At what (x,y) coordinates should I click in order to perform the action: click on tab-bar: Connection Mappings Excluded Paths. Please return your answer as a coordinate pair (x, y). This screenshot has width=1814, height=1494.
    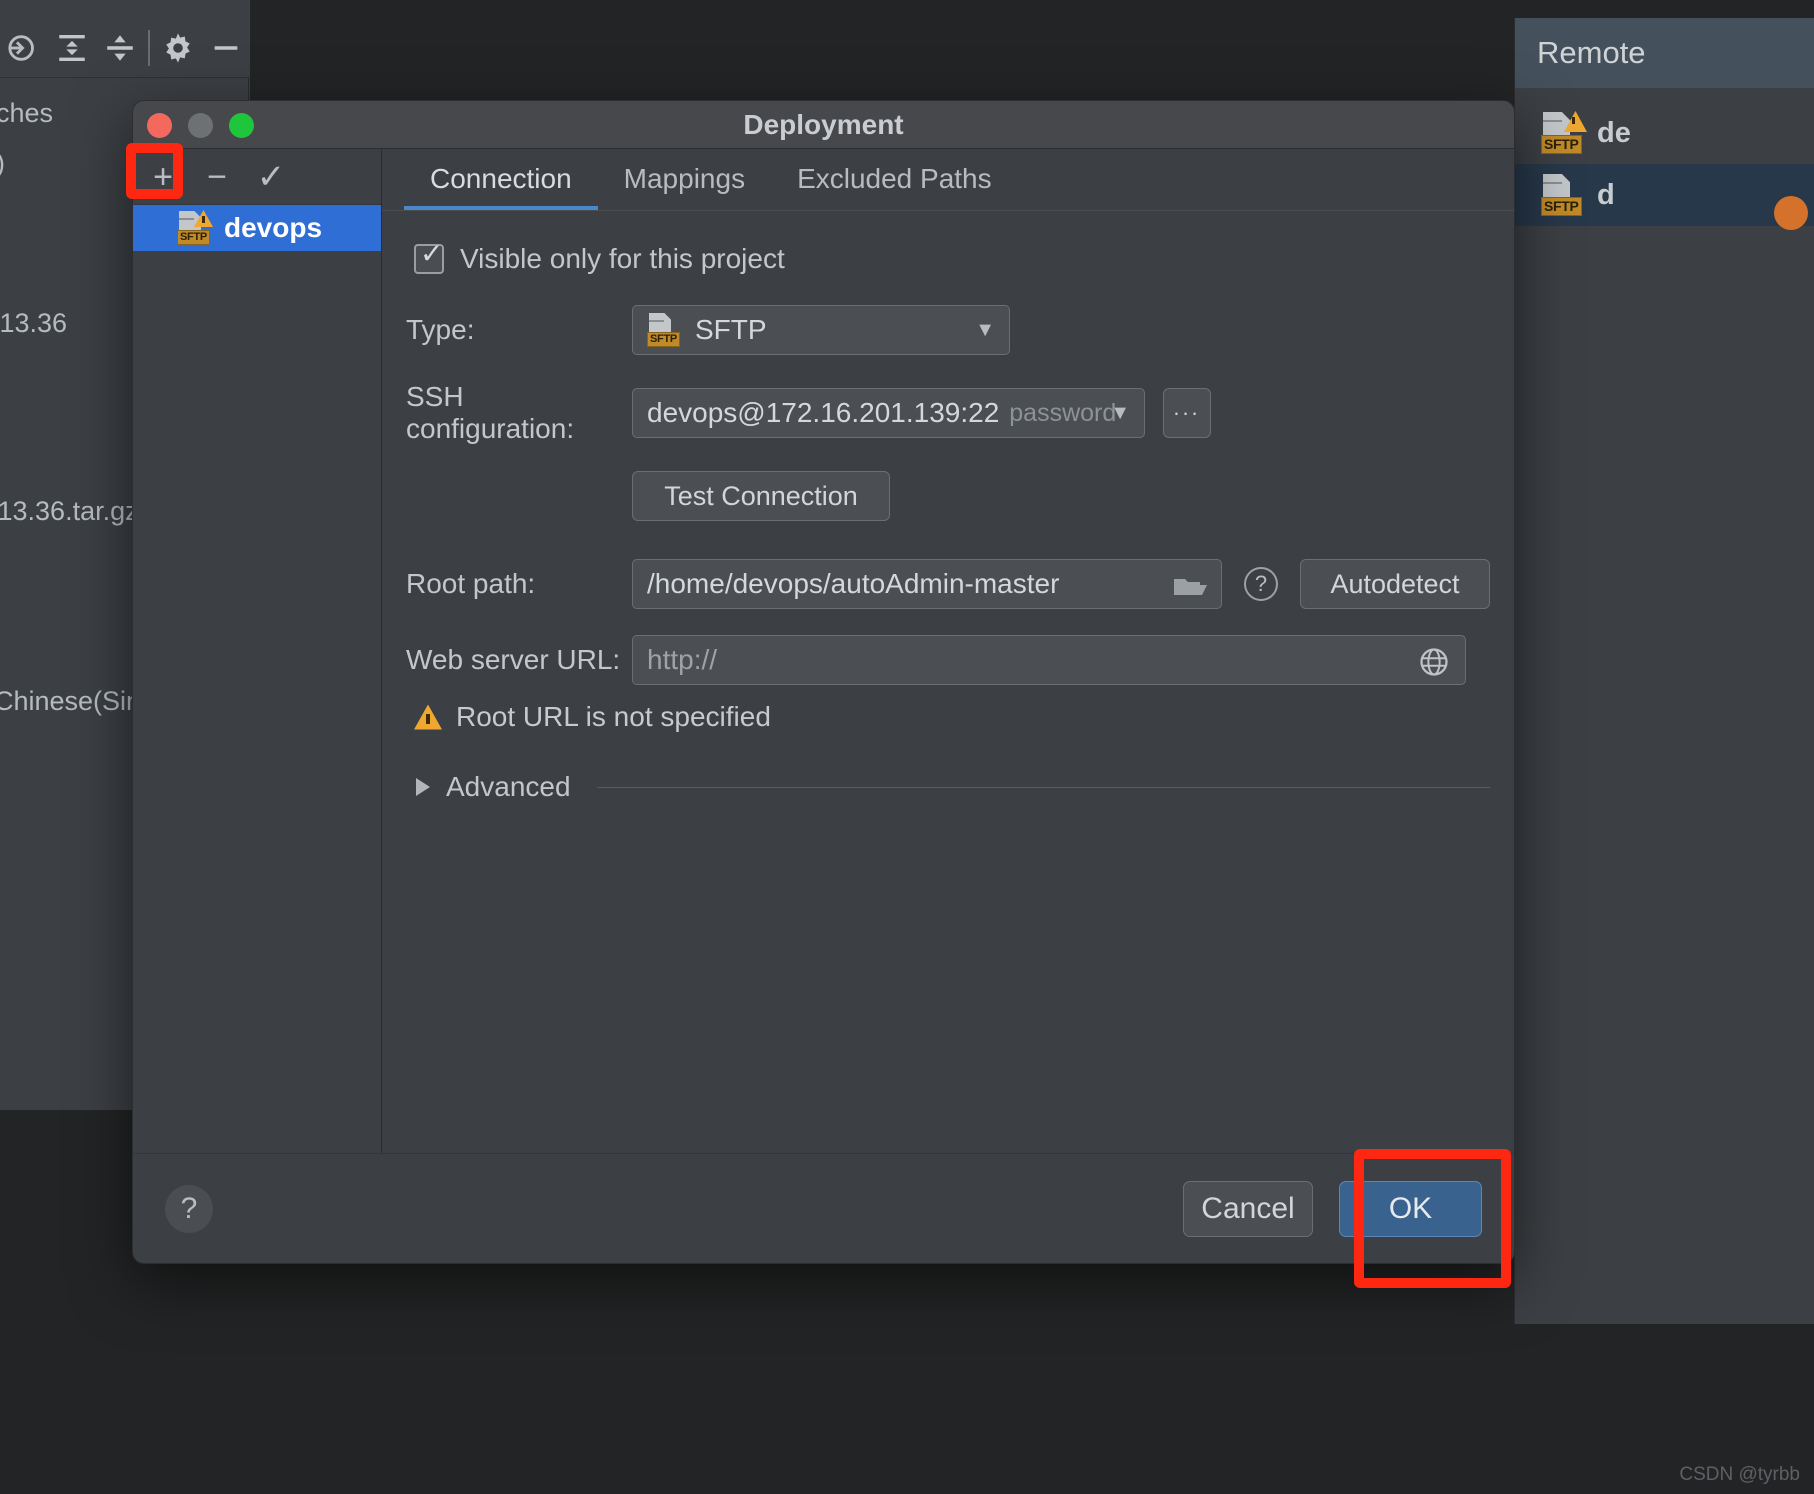
    Looking at the image, I should click on (948, 180).